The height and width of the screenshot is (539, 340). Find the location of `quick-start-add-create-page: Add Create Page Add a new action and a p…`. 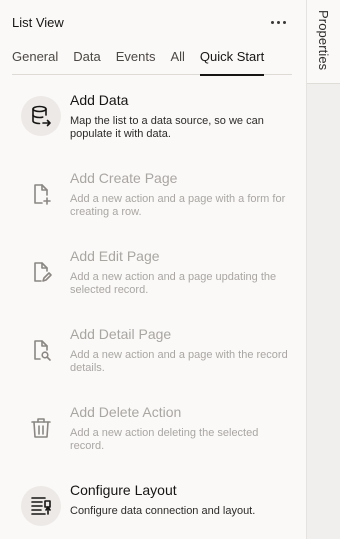

quick-start-add-create-page: Add Create Page Add a new action and a p… is located at coordinates (153, 199).